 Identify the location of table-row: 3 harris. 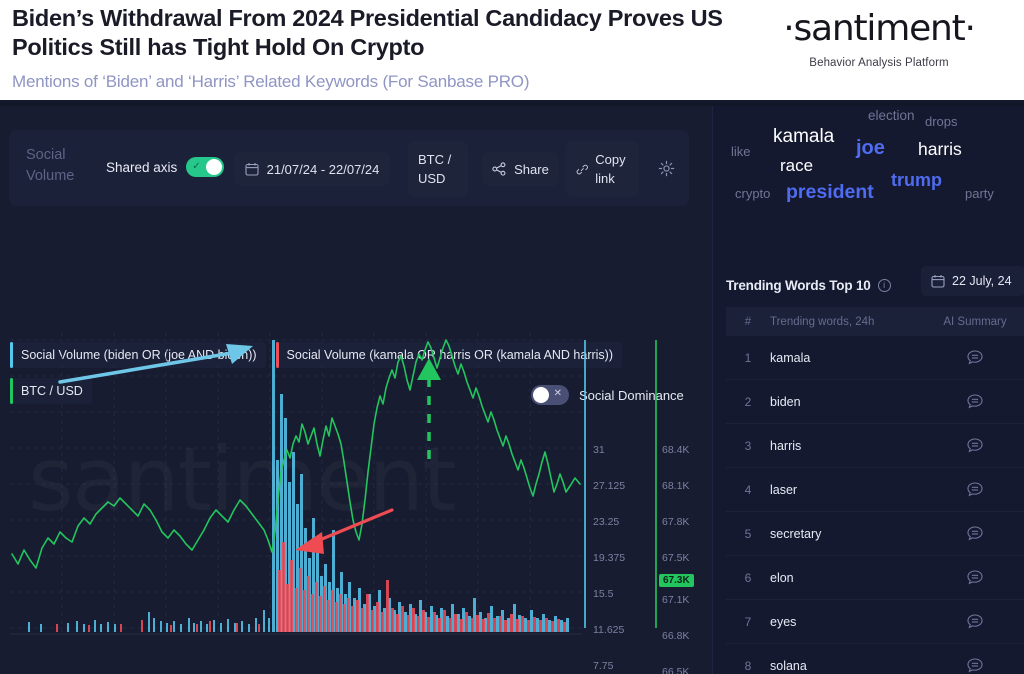
(875, 446).